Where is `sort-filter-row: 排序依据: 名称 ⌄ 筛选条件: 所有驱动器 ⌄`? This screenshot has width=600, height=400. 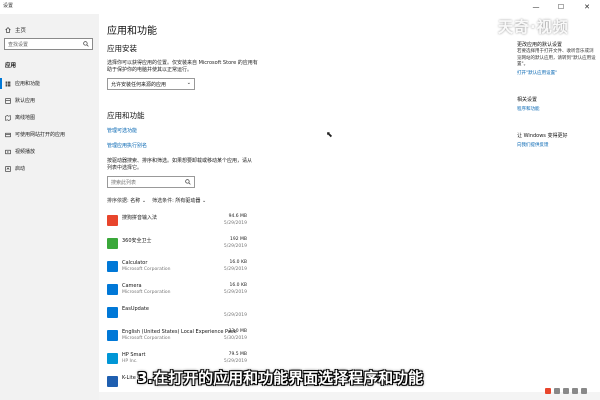 sort-filter-row: 排序依据: 名称 ⌄ 筛选条件: 所有驱动器 ⌄ is located at coordinates (156, 200).